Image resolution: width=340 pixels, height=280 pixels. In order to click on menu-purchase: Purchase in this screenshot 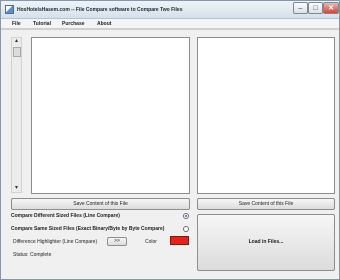, I will do `click(73, 24)`.